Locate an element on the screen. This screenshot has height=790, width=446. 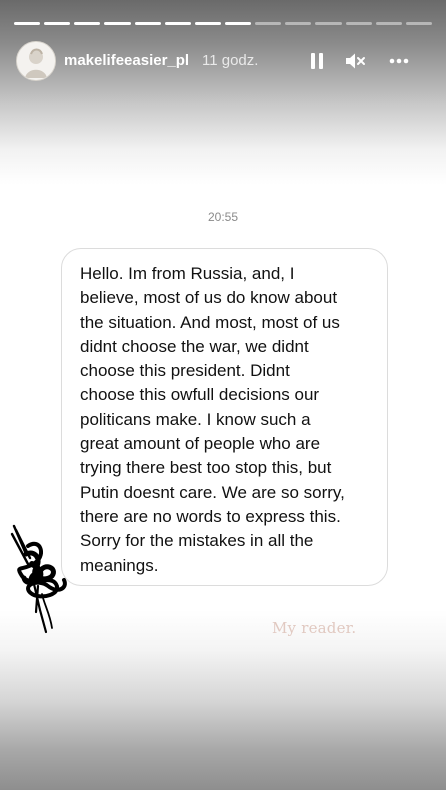
profile-username: makelifeeasier_pl is located at coordinates (126, 60).